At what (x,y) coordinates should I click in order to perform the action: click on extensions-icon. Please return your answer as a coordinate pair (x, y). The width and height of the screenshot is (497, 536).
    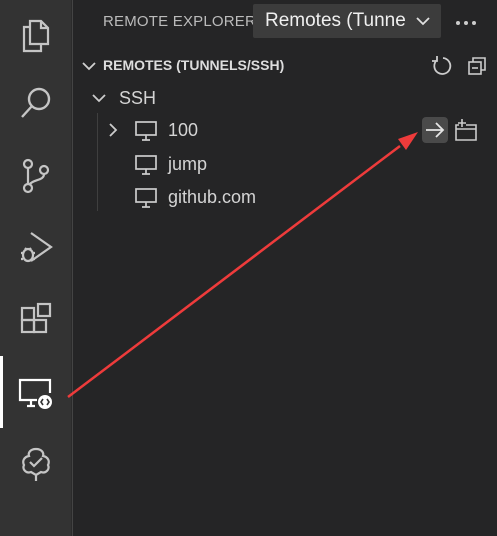
    Looking at the image, I should click on (36, 318).